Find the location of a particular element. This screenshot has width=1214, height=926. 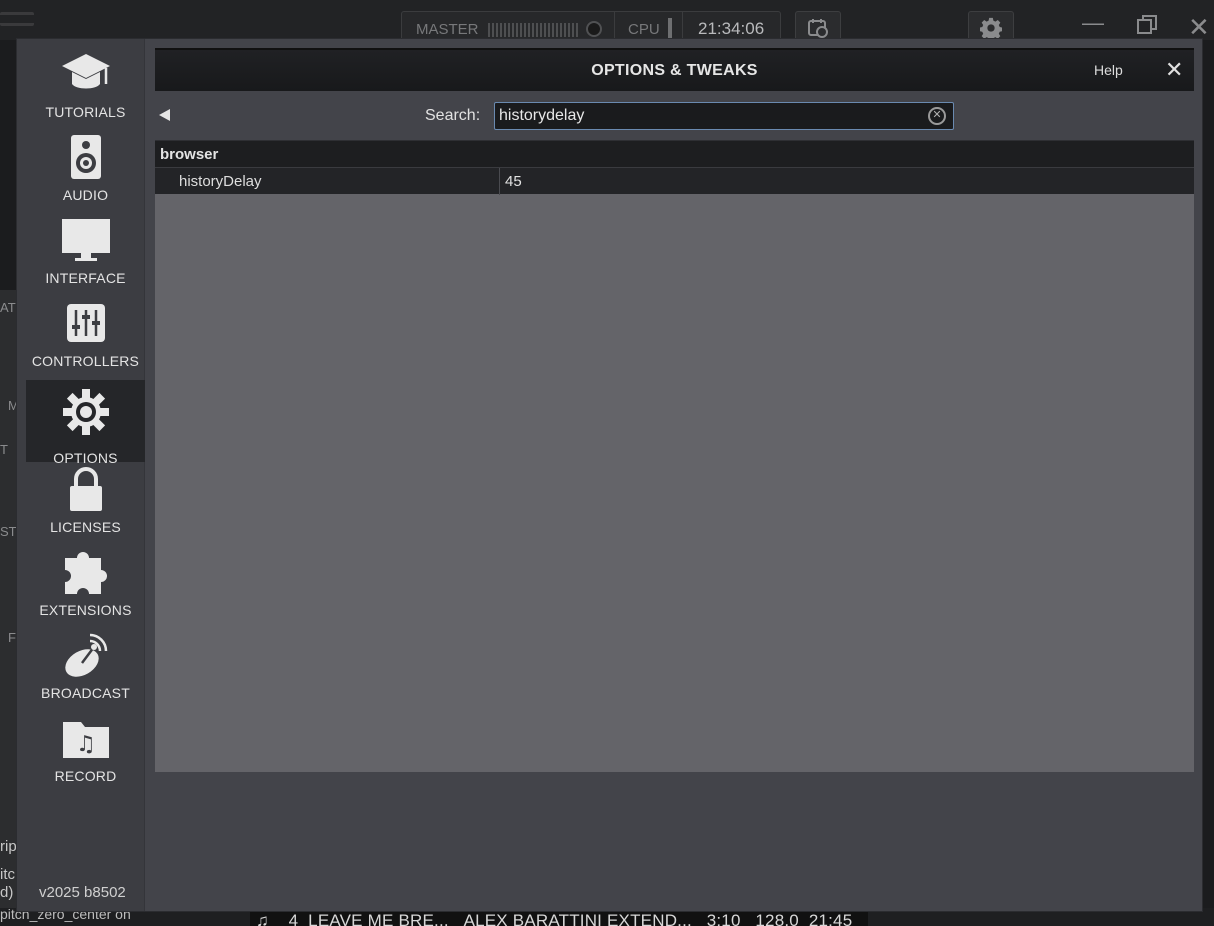

cpu-meter is located at coordinates (670, 29).